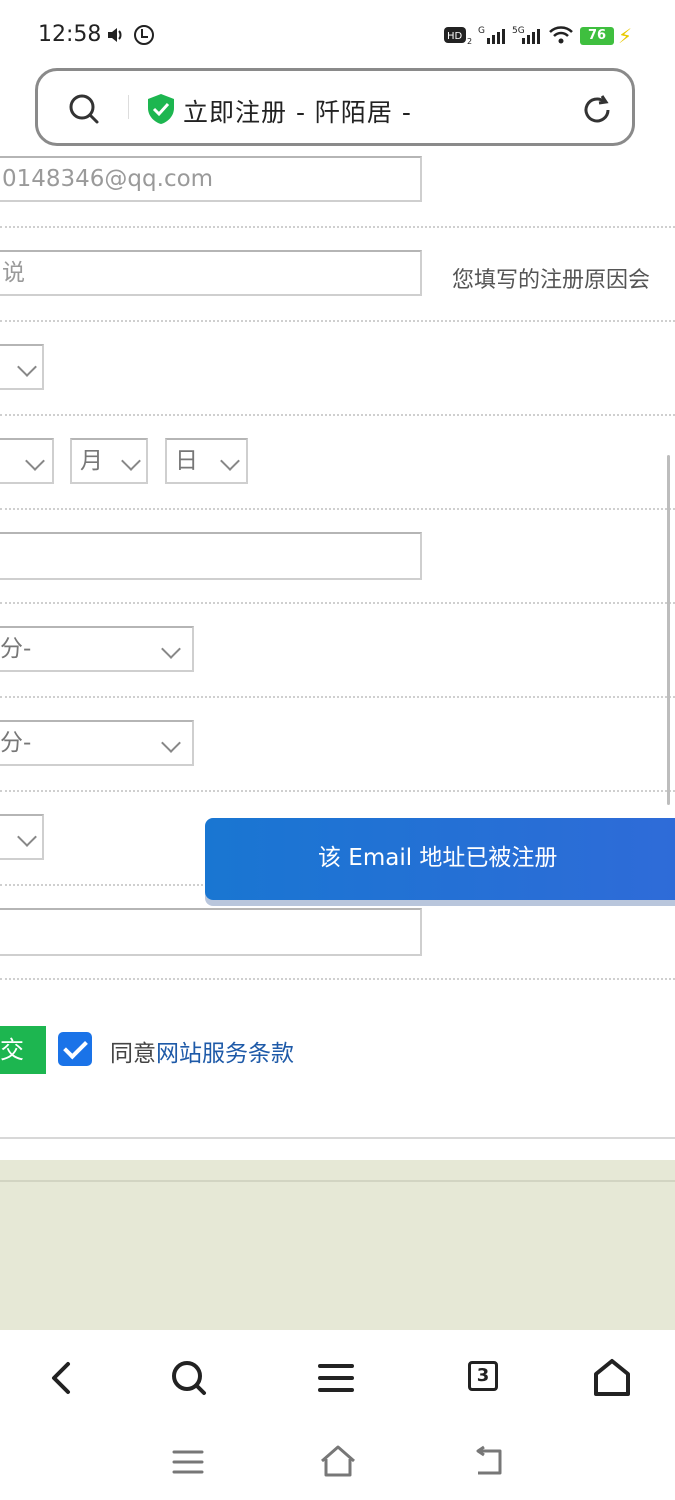 The width and height of the screenshot is (675, 1500). I want to click on section-divider, so click(337, 1138).